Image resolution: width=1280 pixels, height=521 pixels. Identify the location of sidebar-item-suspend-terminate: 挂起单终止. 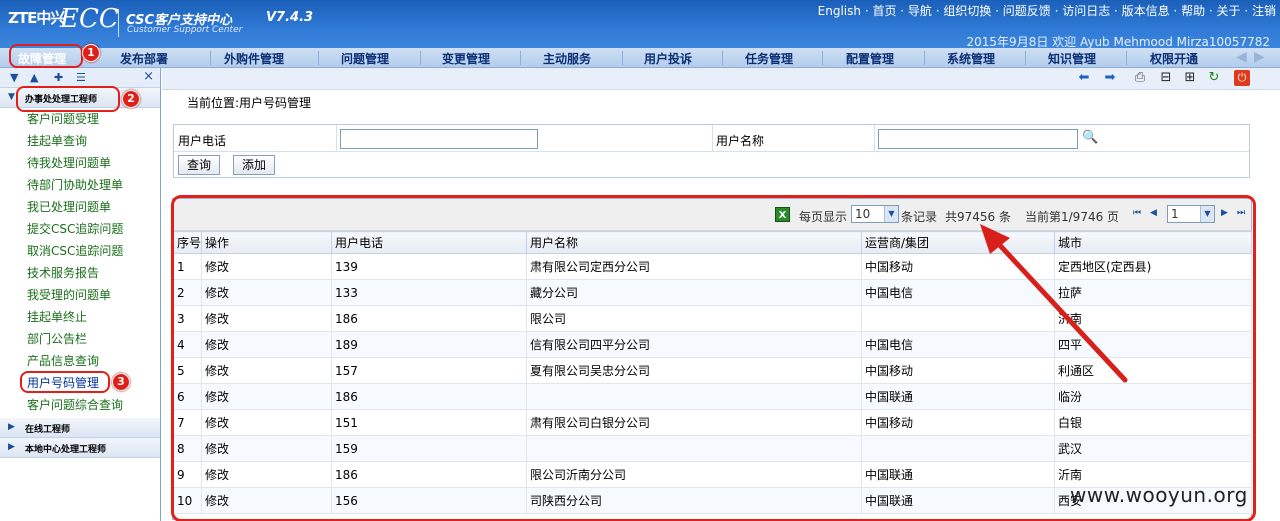
(80, 317).